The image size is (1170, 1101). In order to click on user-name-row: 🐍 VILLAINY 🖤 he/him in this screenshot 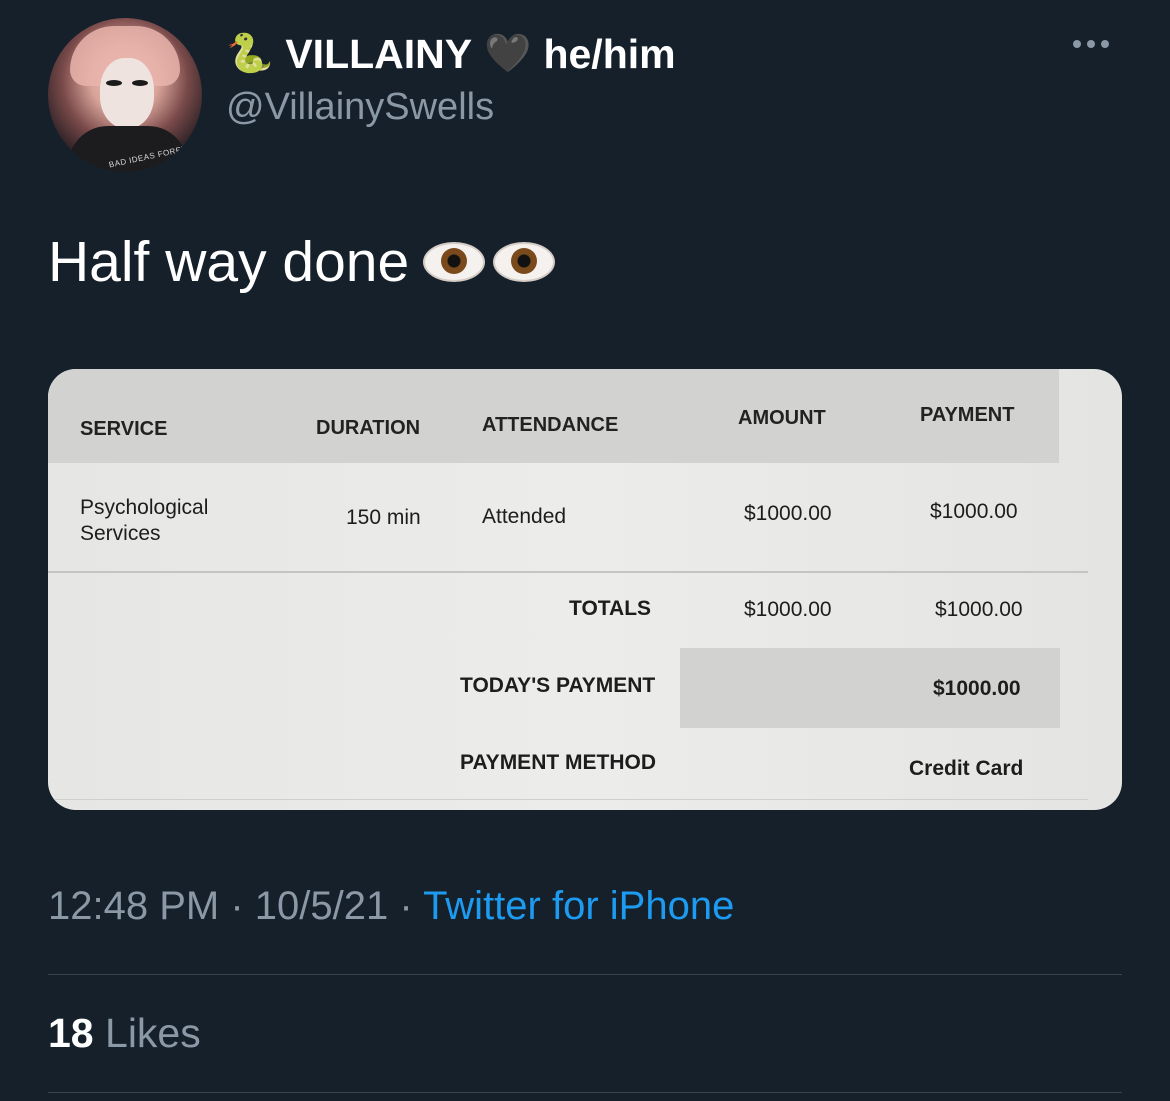, I will do `click(451, 54)`.